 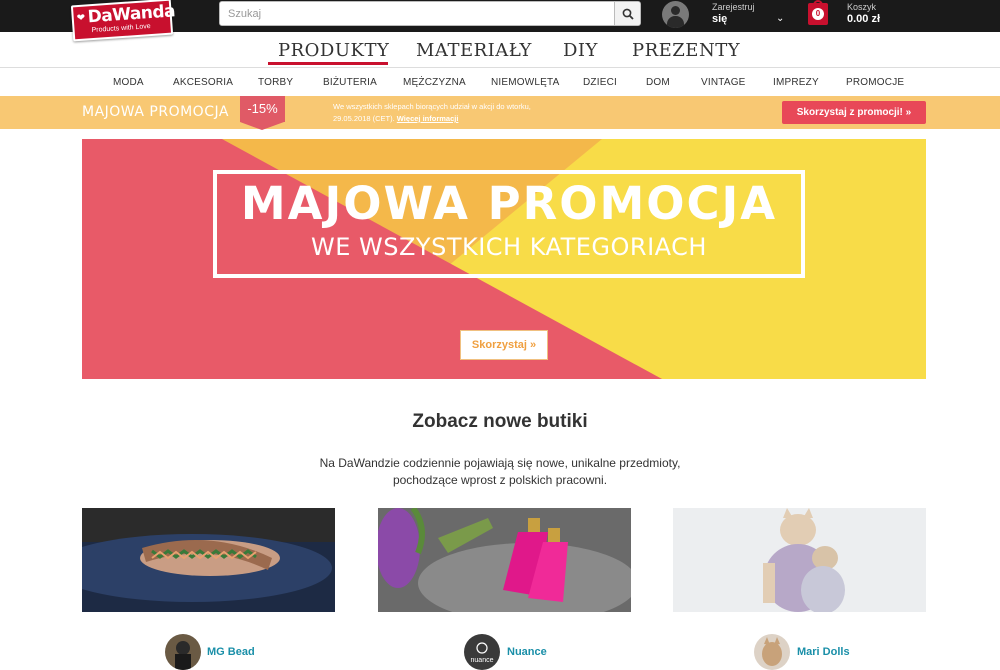 What do you see at coordinates (772, 652) in the screenshot?
I see `shop-avatar-mari-dolls` at bounding box center [772, 652].